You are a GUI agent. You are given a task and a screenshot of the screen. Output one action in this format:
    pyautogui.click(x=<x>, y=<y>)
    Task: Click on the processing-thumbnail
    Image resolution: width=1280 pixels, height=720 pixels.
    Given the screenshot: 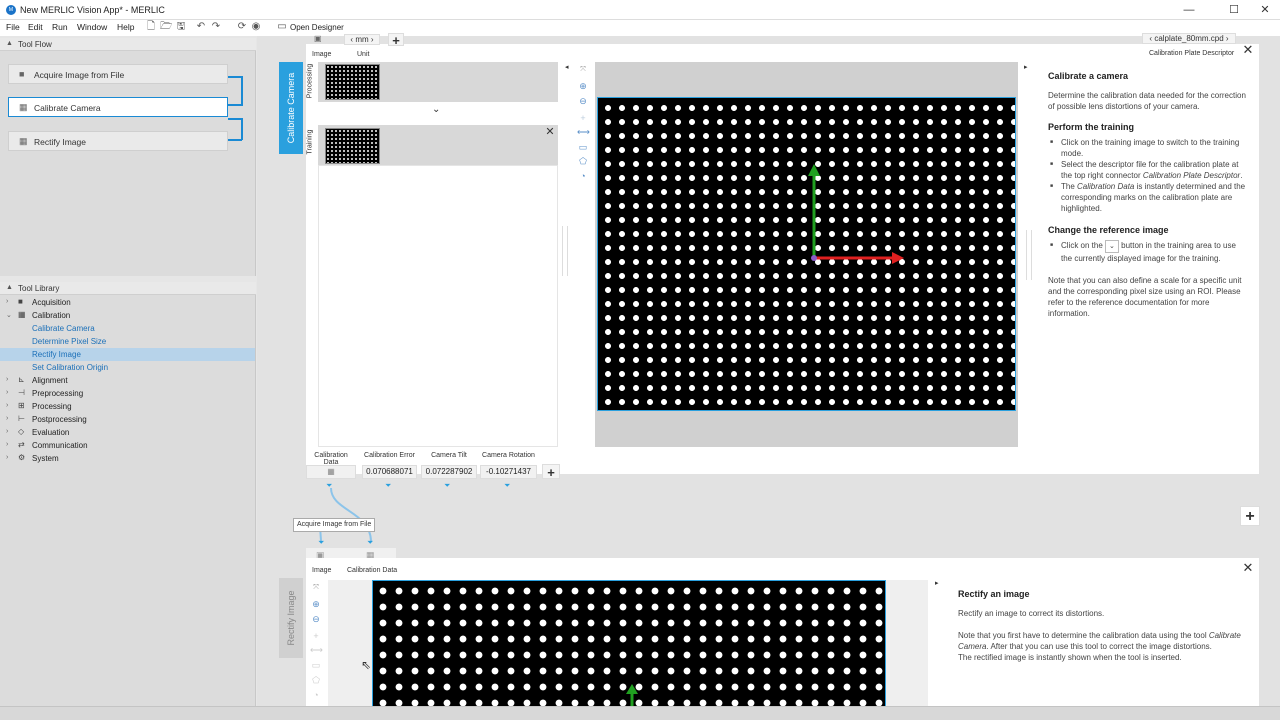 What is the action you would take?
    pyautogui.click(x=352, y=82)
    